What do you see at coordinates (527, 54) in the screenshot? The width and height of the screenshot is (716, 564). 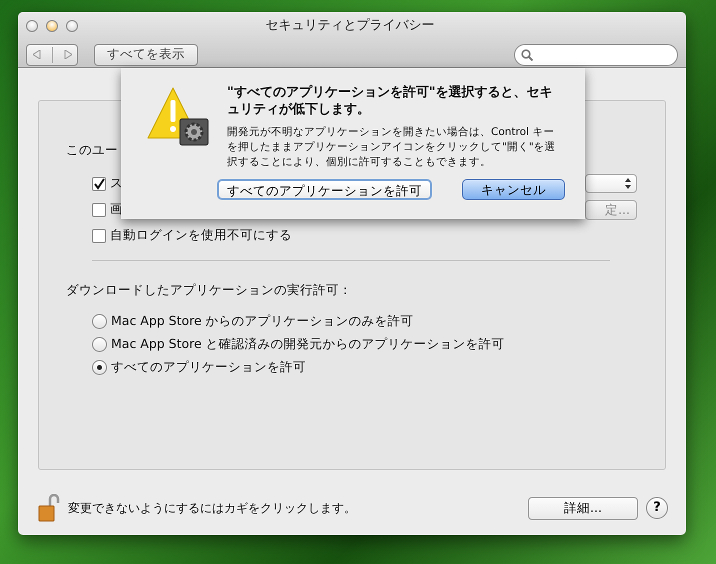 I see `search-icon` at bounding box center [527, 54].